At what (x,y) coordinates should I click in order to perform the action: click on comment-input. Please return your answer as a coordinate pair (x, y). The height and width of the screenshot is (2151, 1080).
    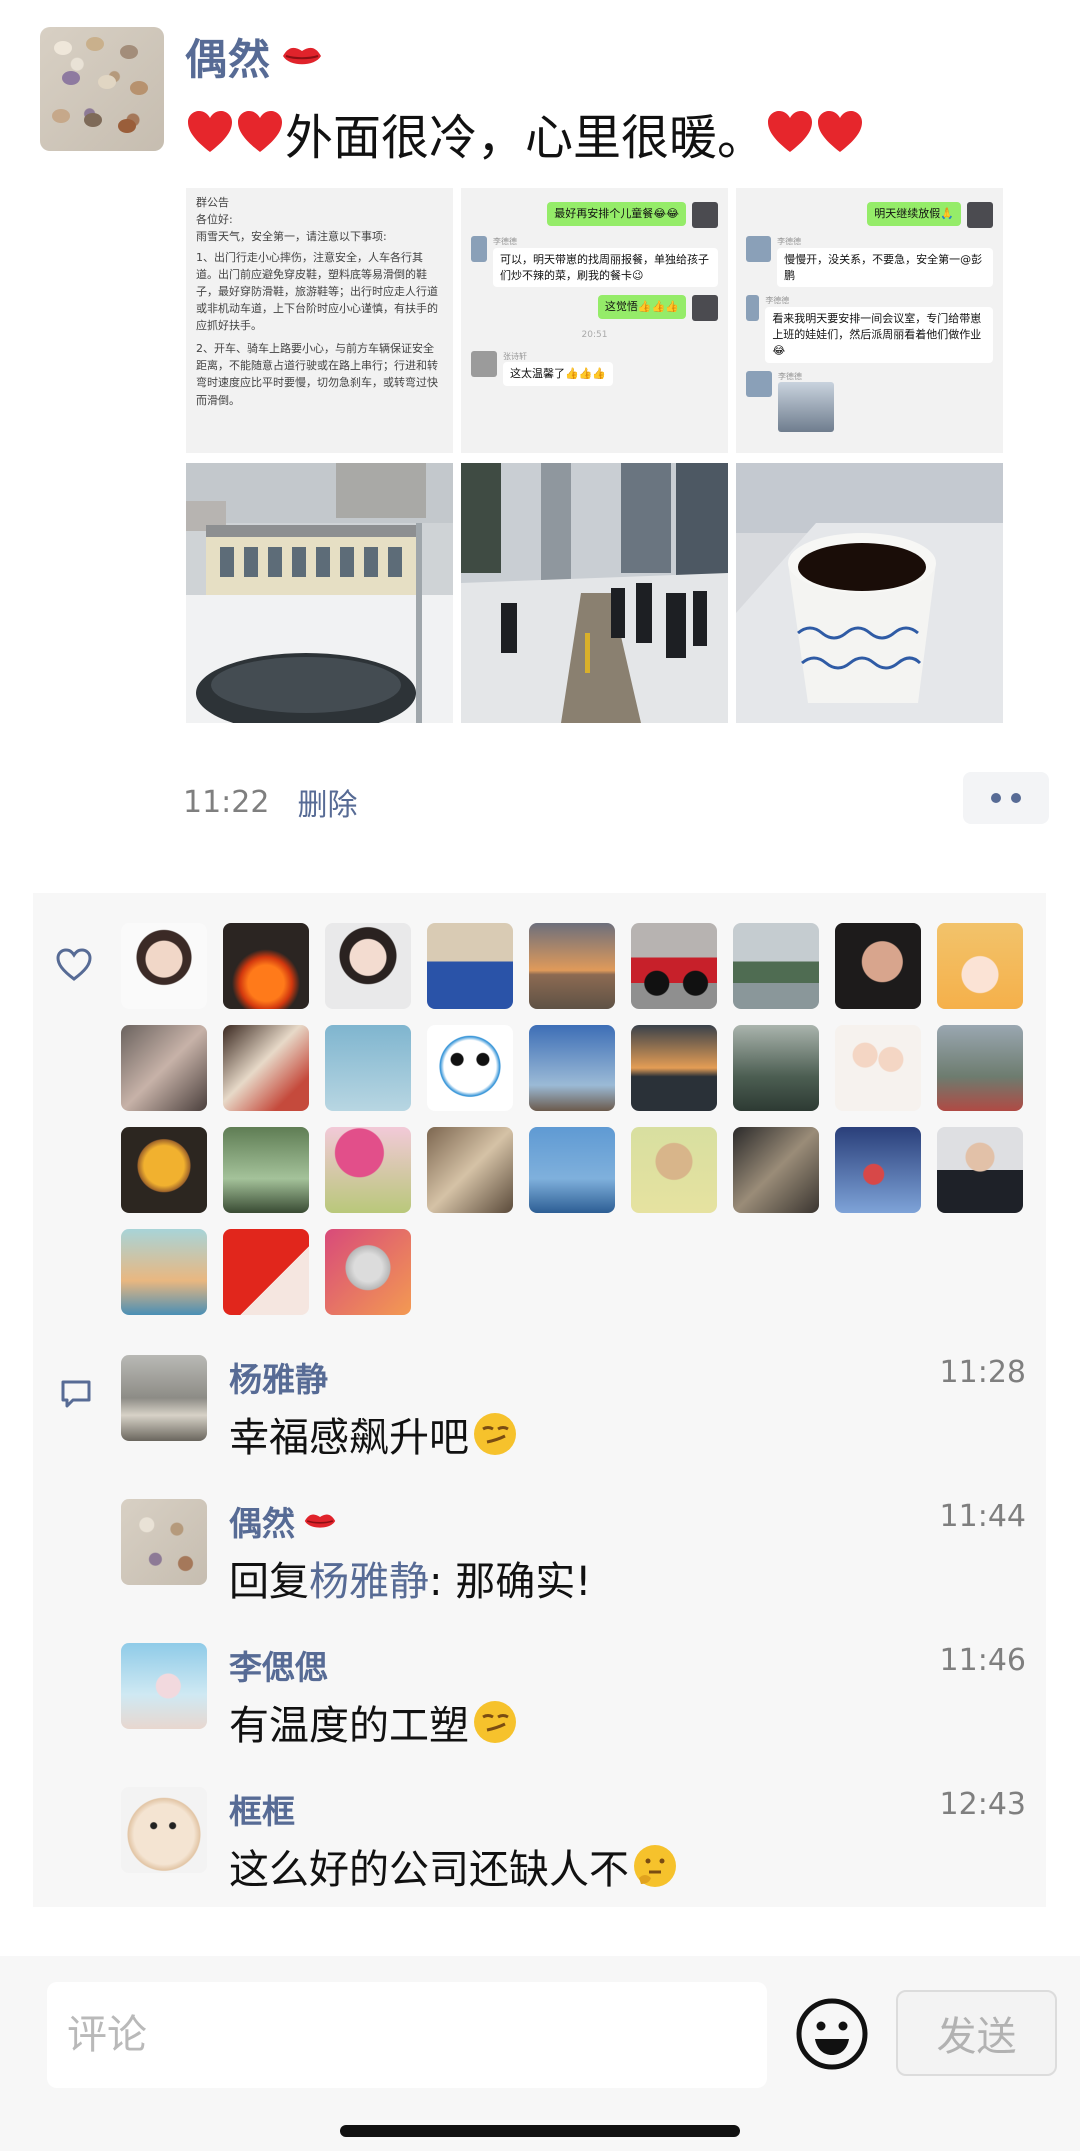
    Looking at the image, I should click on (407, 2035).